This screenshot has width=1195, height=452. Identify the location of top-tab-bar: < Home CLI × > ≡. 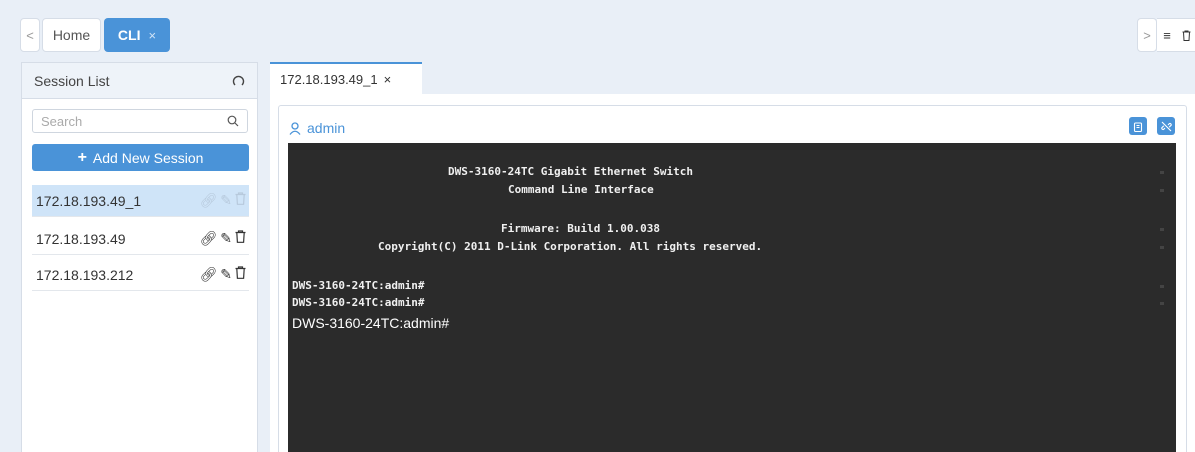
(597, 29).